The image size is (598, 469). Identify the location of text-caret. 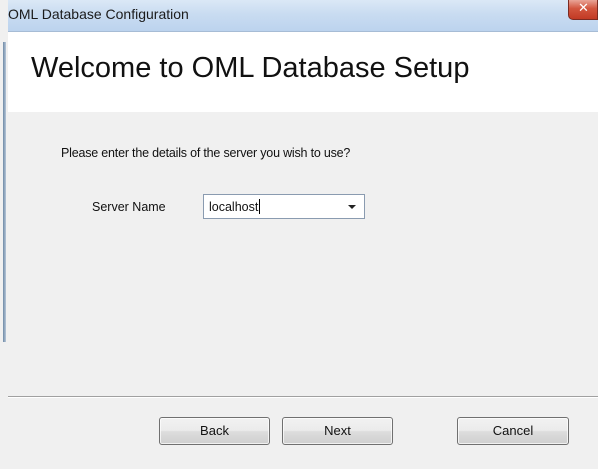
(260, 206).